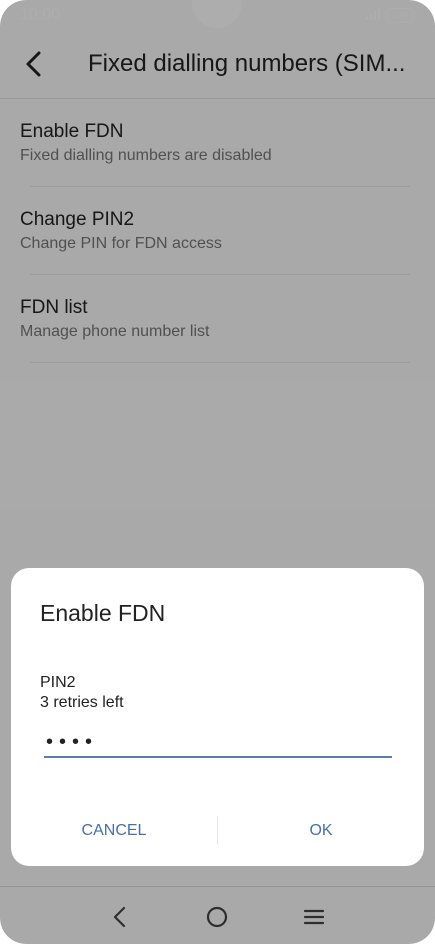  I want to click on ok-button: OK, so click(321, 831).